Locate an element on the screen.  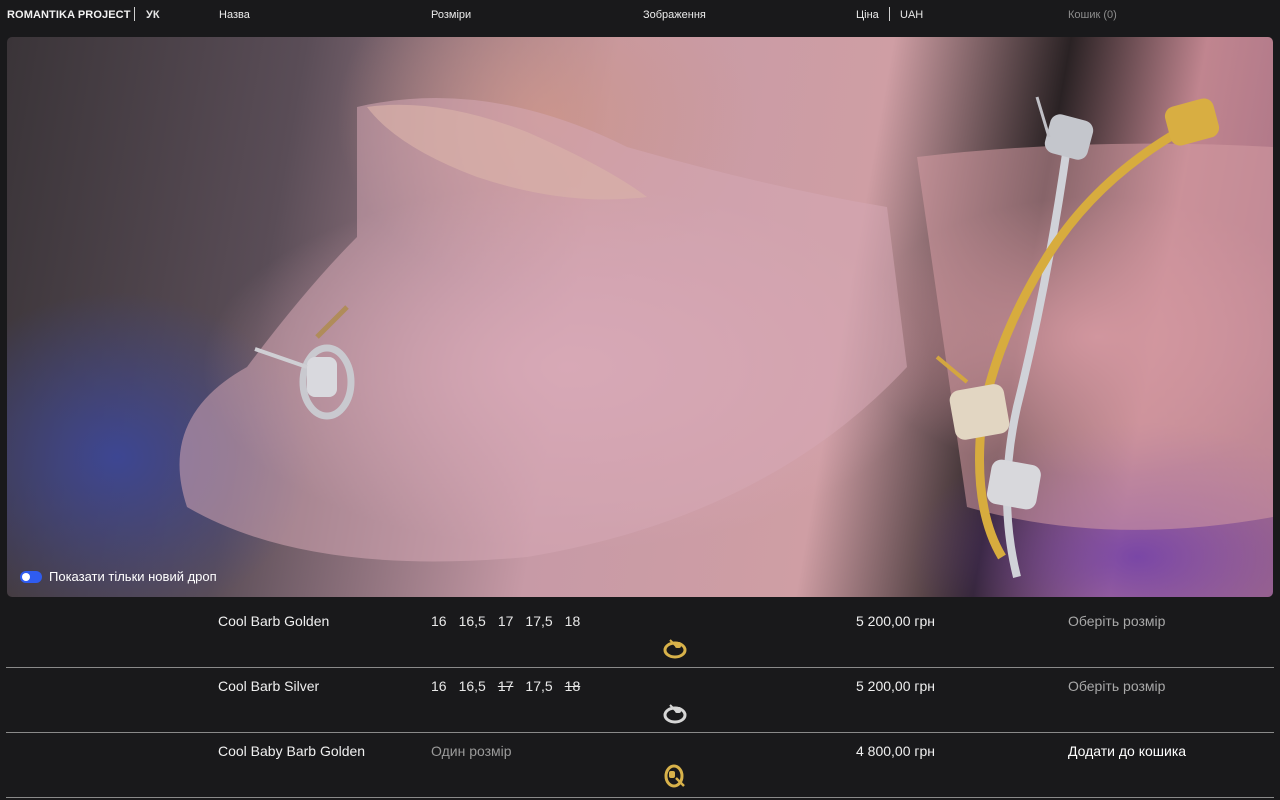
gold-ring-icon is located at coordinates (675, 645).